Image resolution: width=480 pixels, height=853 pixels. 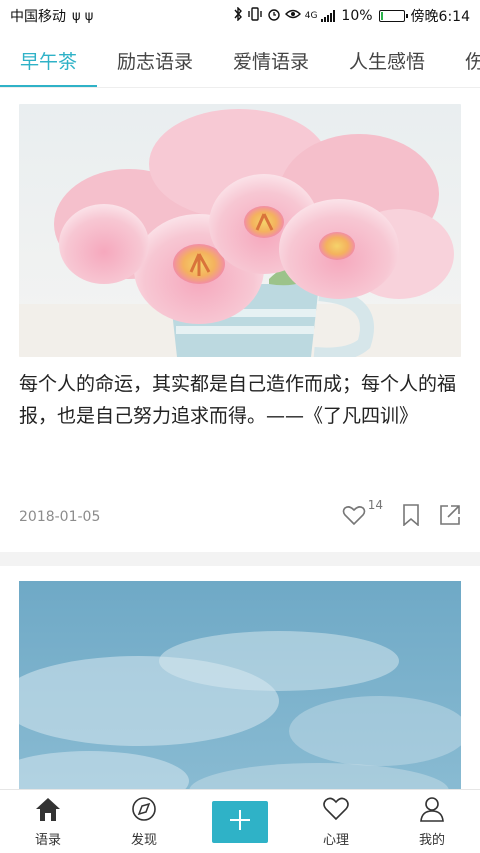 I want to click on tab-love: 爱情语录, so click(x=271, y=60).